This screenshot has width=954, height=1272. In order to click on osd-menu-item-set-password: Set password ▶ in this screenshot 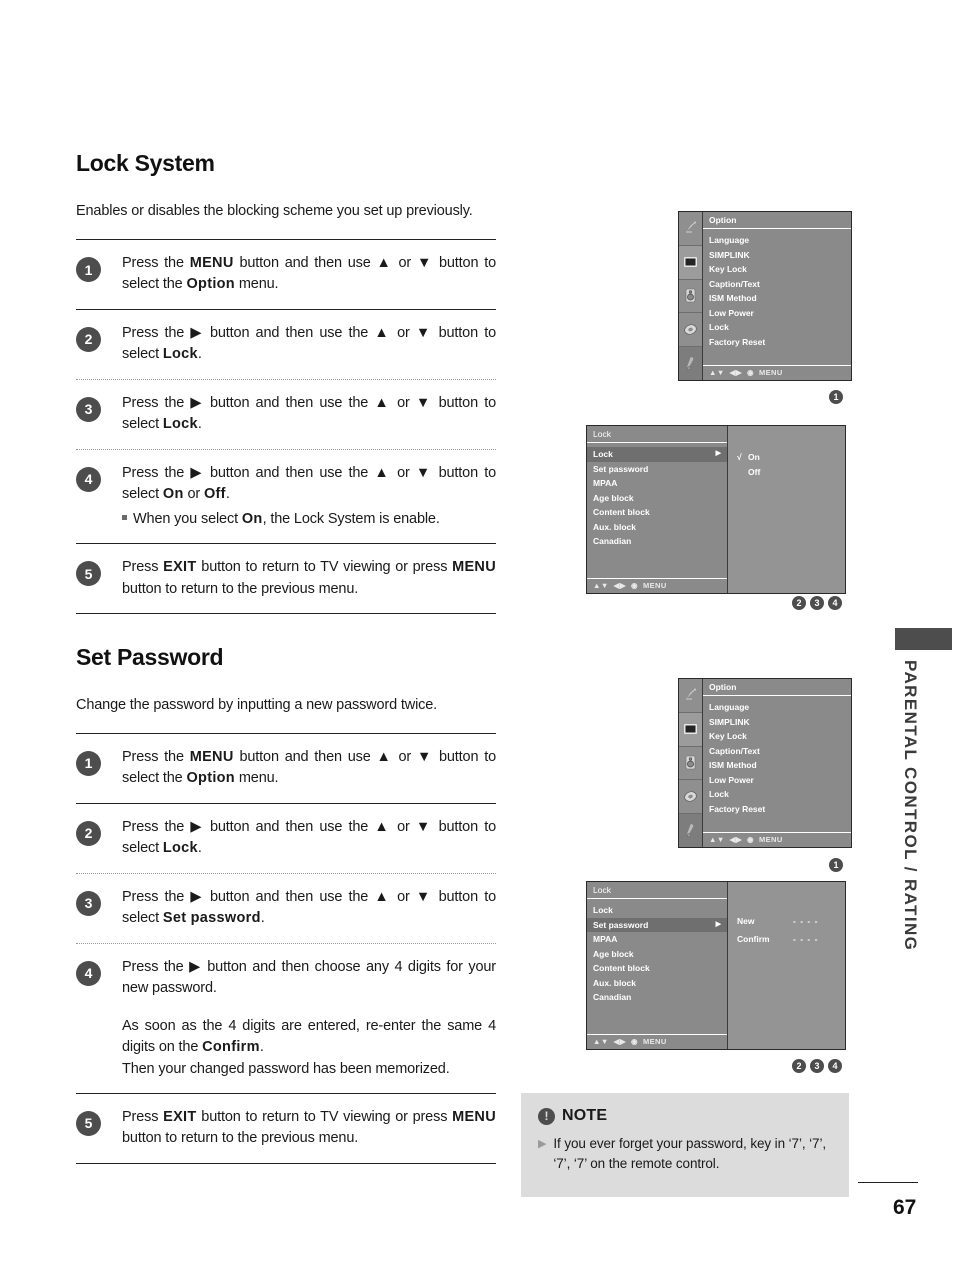, I will do `click(657, 924)`.